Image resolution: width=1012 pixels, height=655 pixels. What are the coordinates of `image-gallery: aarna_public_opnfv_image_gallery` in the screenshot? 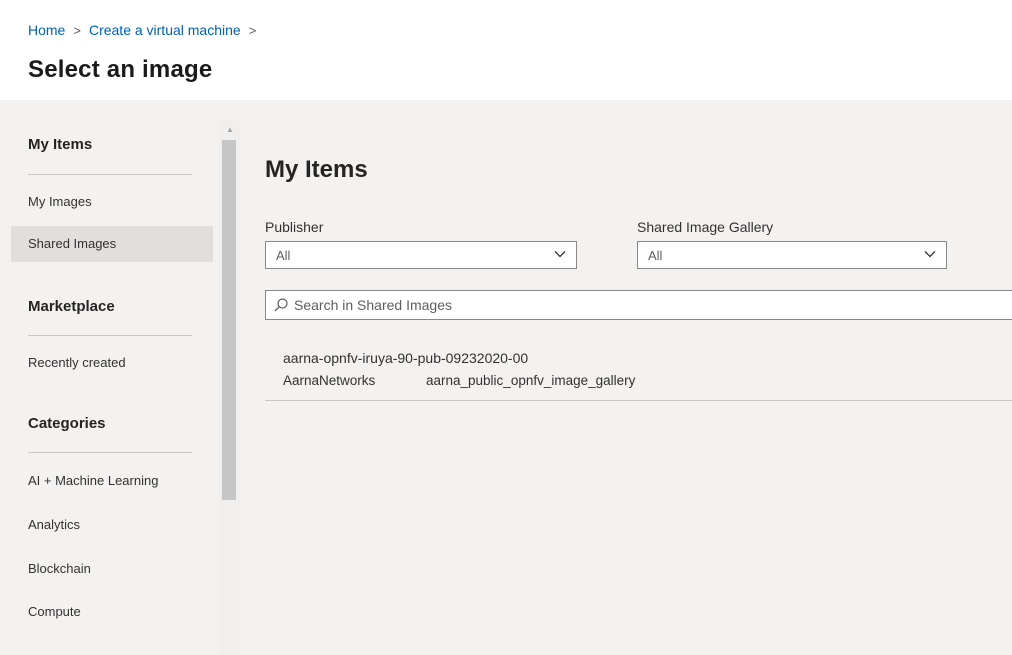 It's located at (531, 380).